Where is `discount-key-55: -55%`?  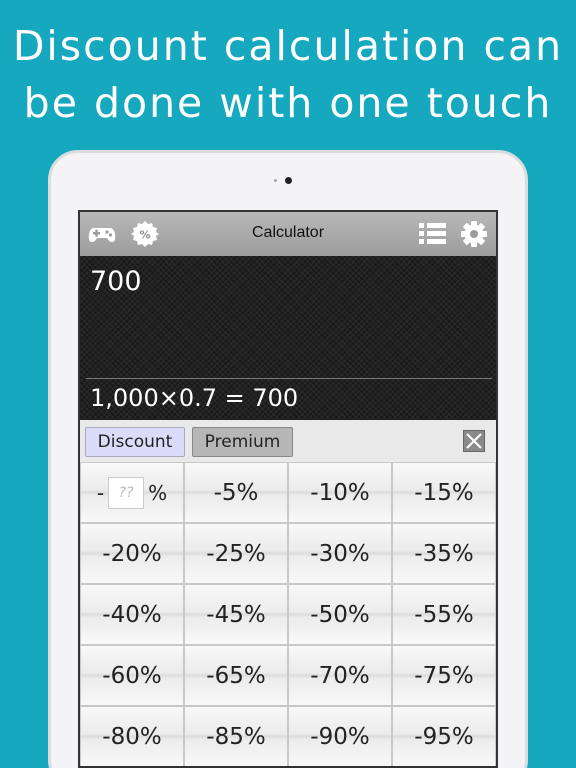 discount-key-55: -55% is located at coordinates (444, 614).